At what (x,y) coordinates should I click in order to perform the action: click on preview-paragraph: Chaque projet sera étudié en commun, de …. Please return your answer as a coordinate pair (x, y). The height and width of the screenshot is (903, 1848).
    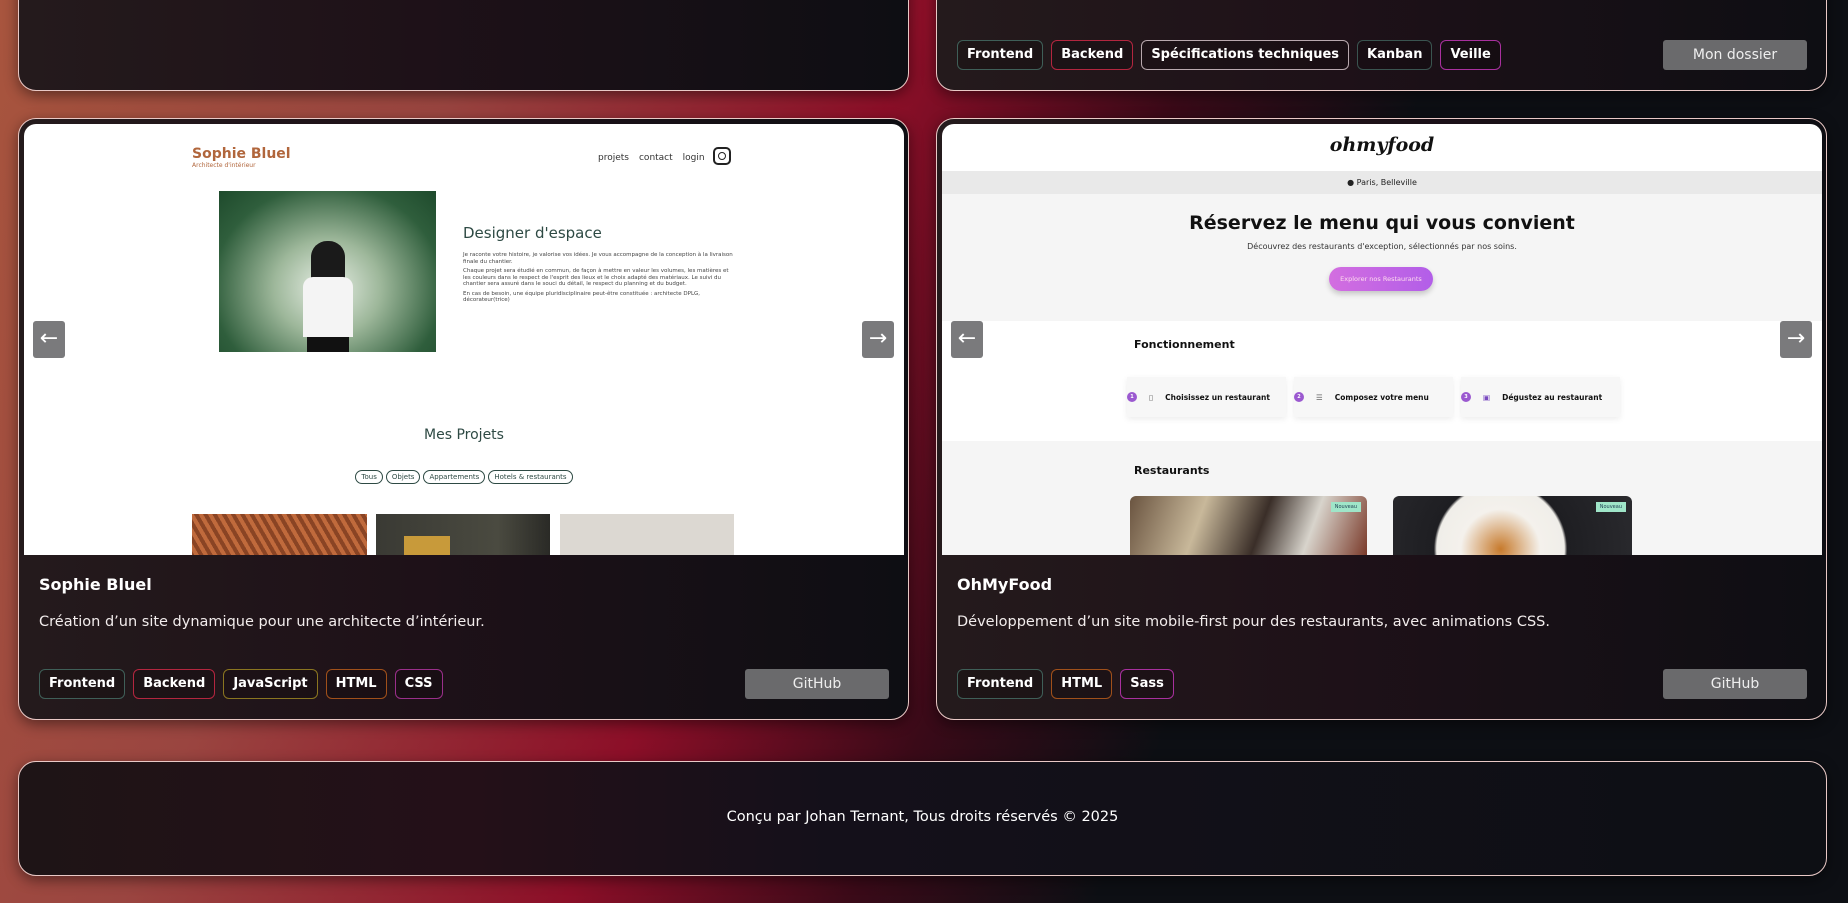
    Looking at the image, I should click on (596, 277).